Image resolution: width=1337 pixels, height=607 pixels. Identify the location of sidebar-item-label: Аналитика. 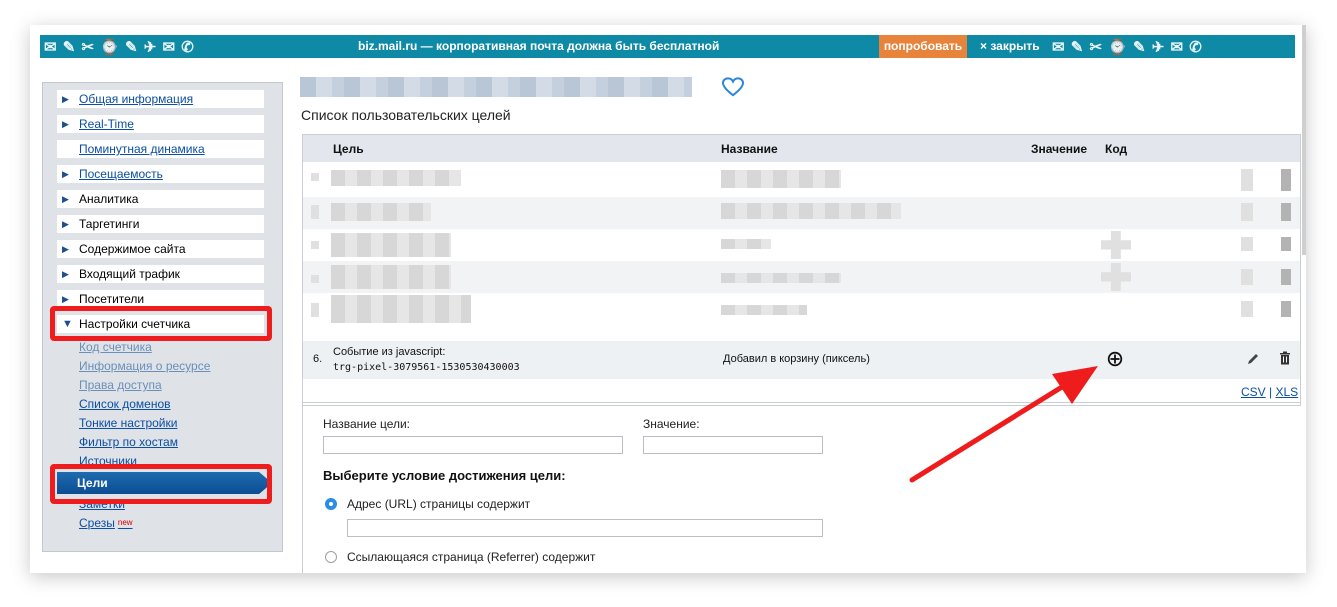
(108, 199).